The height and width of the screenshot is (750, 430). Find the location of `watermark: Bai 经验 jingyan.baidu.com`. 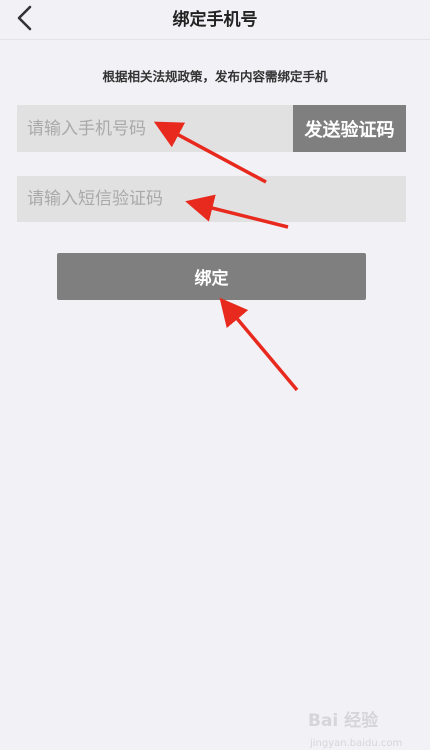

watermark: Bai 经验 jingyan.baidu.com is located at coordinates (369, 728).